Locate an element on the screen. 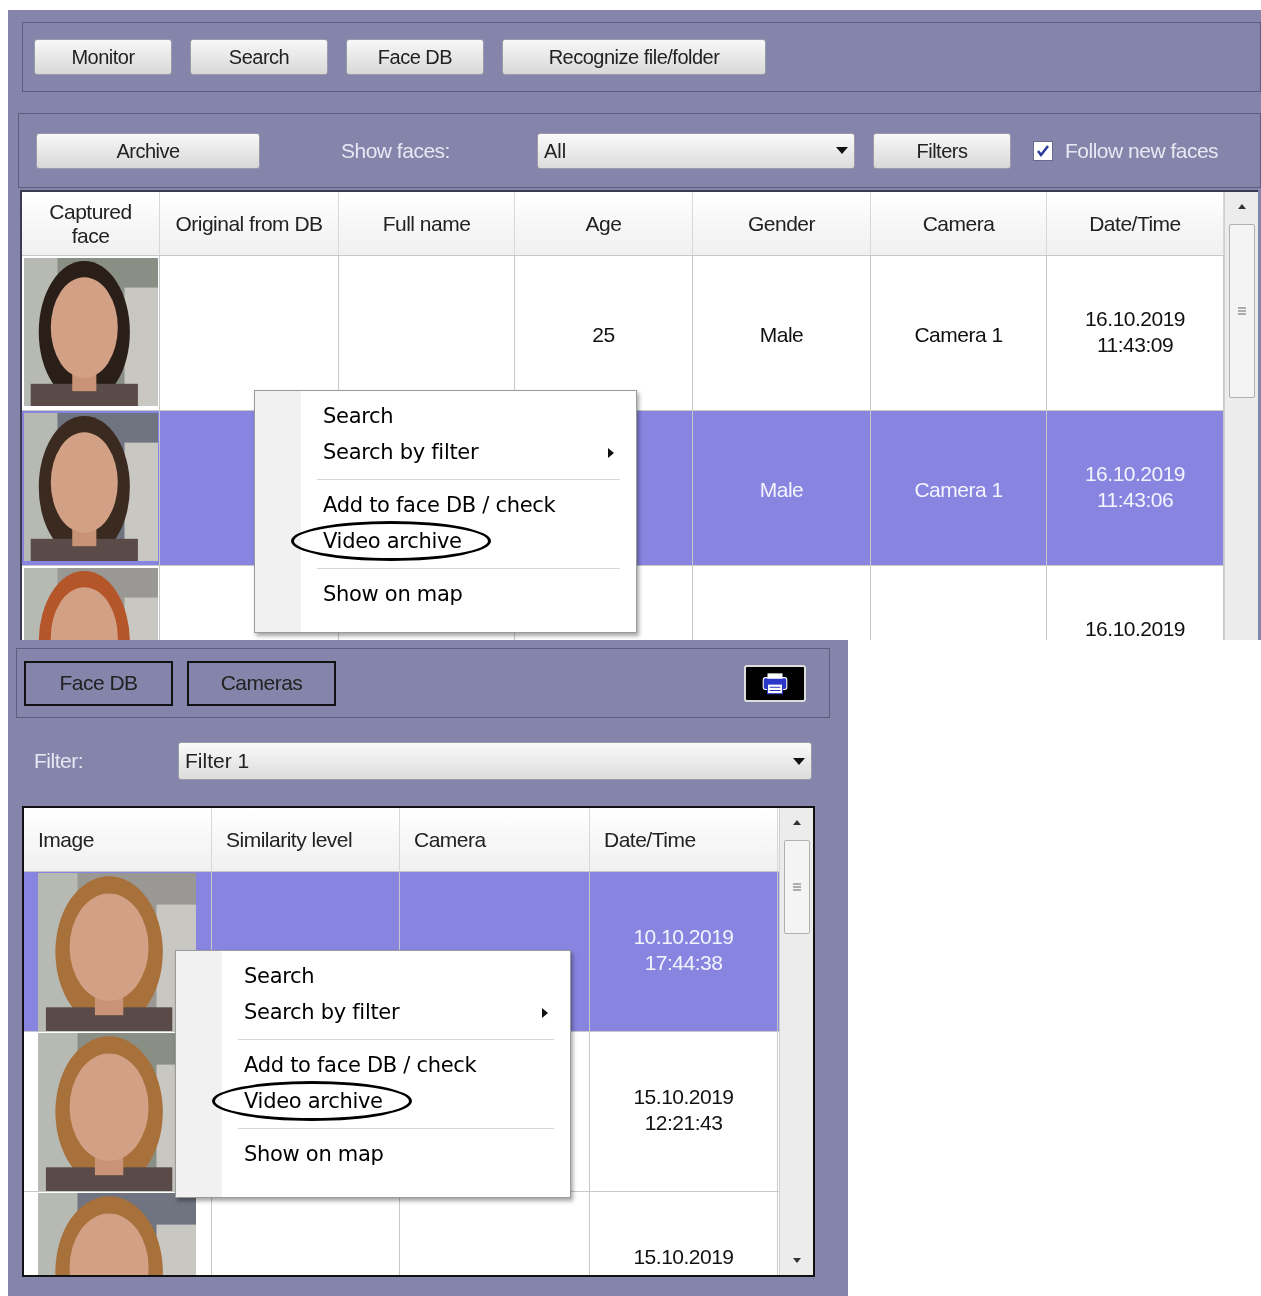  table-cell: 25 is located at coordinates (603, 334).